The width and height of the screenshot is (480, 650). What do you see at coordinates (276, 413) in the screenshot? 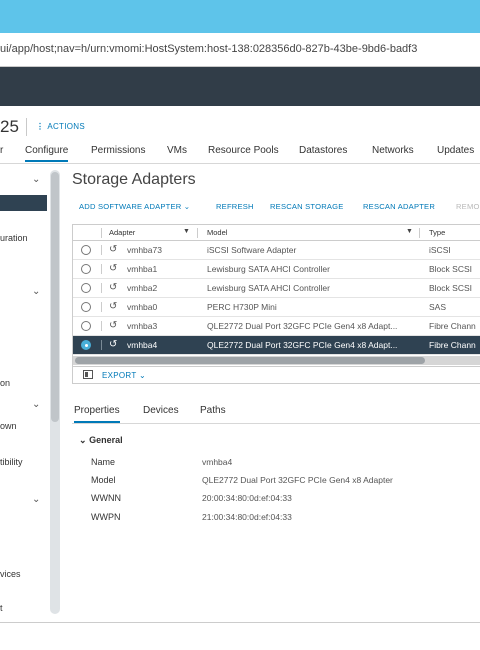
I see `detail-tabs: Properties Devices Paths` at bounding box center [276, 413].